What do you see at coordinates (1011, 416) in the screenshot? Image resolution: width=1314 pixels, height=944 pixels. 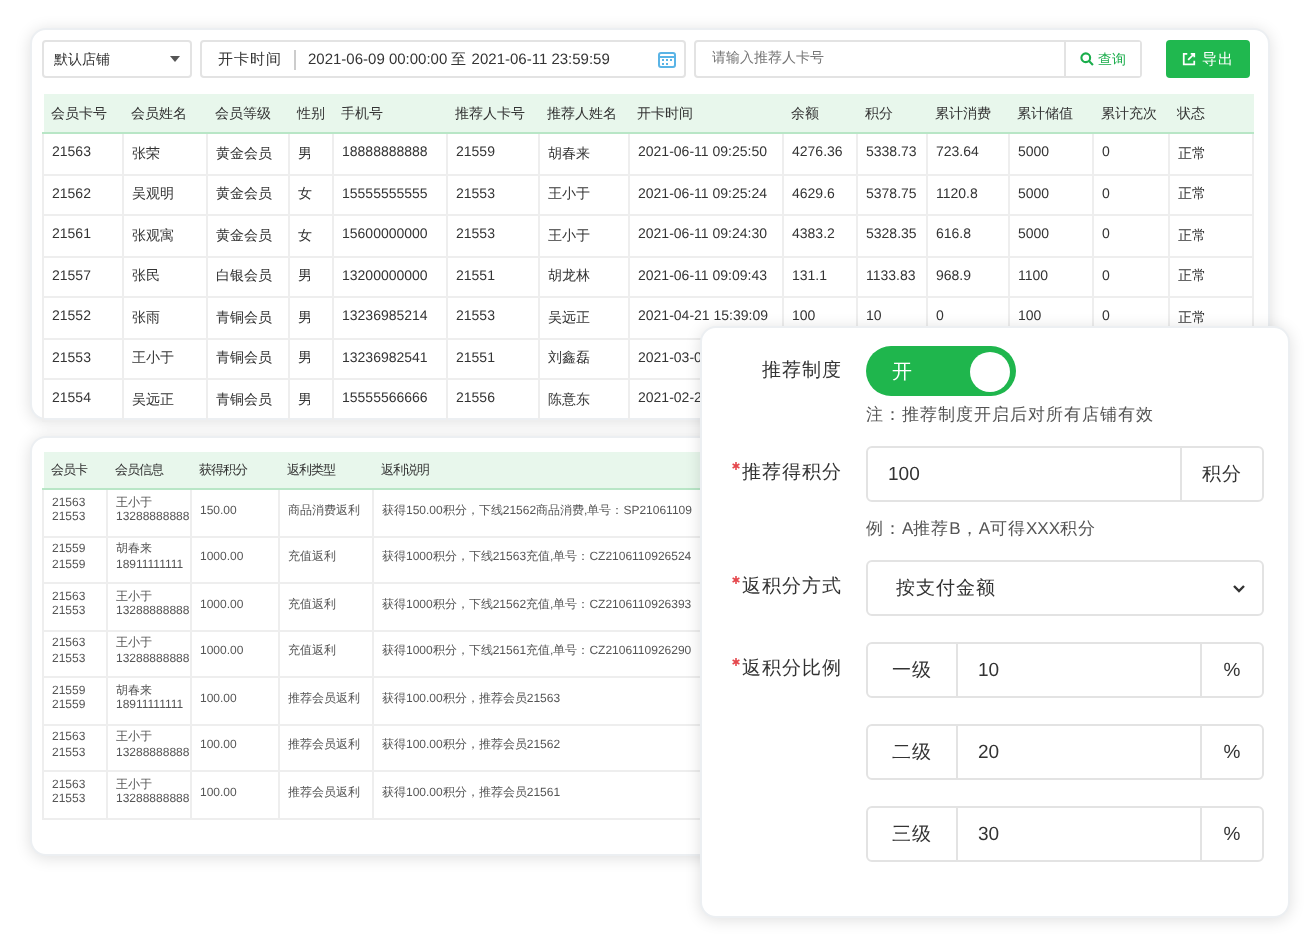 I see `hint-text: 注：推荐制度开启后对所有店铺有效` at bounding box center [1011, 416].